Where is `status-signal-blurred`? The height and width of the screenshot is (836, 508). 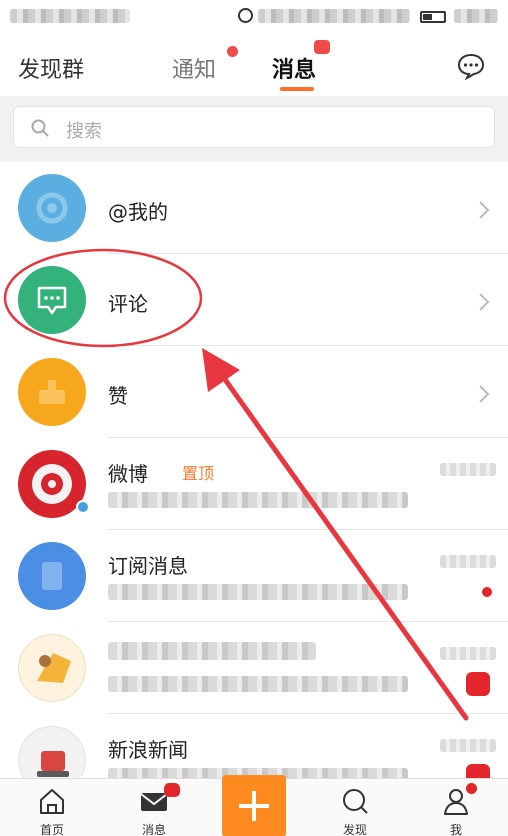
status-signal-blurred is located at coordinates (334, 16).